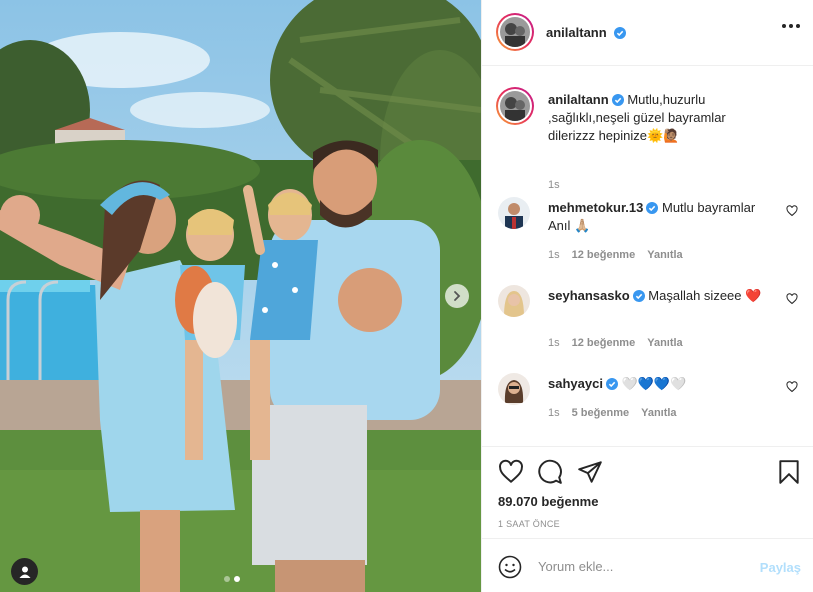 This screenshot has width=813, height=592. What do you see at coordinates (237, 579) in the screenshot?
I see `carousel-dot-active` at bounding box center [237, 579].